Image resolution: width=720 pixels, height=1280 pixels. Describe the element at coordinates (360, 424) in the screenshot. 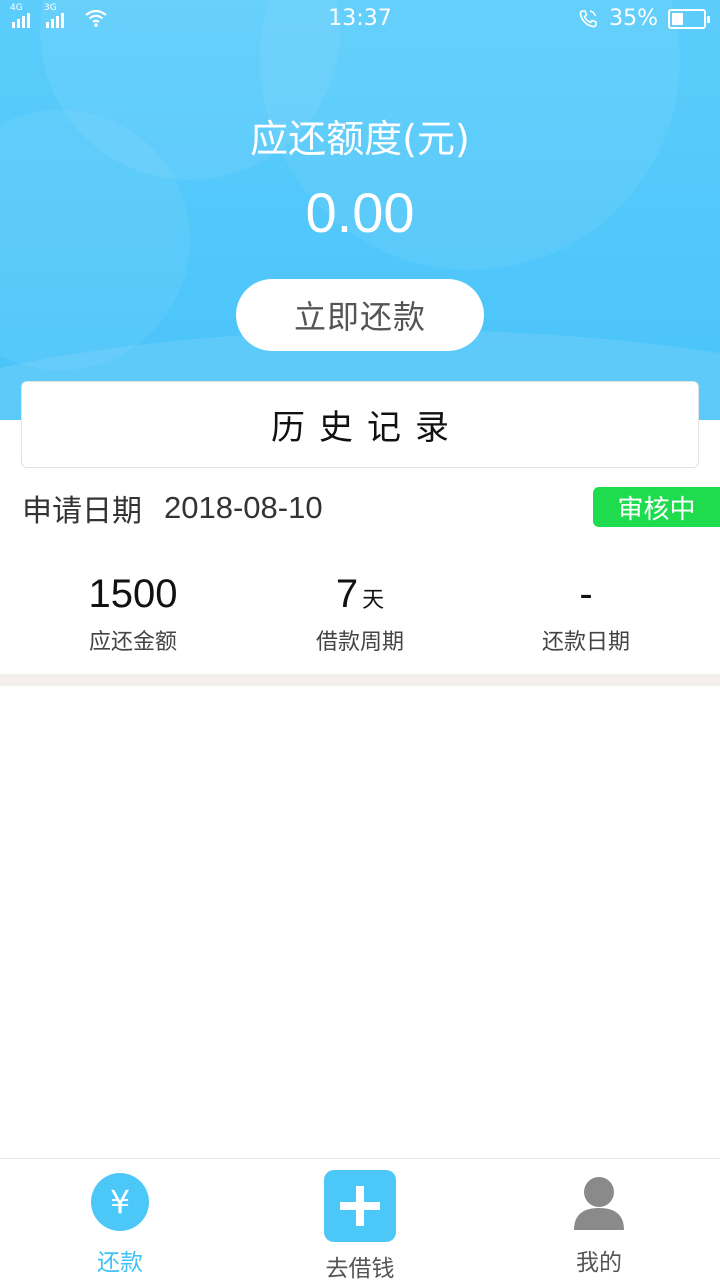

I see `history-header: 历史记录` at that location.